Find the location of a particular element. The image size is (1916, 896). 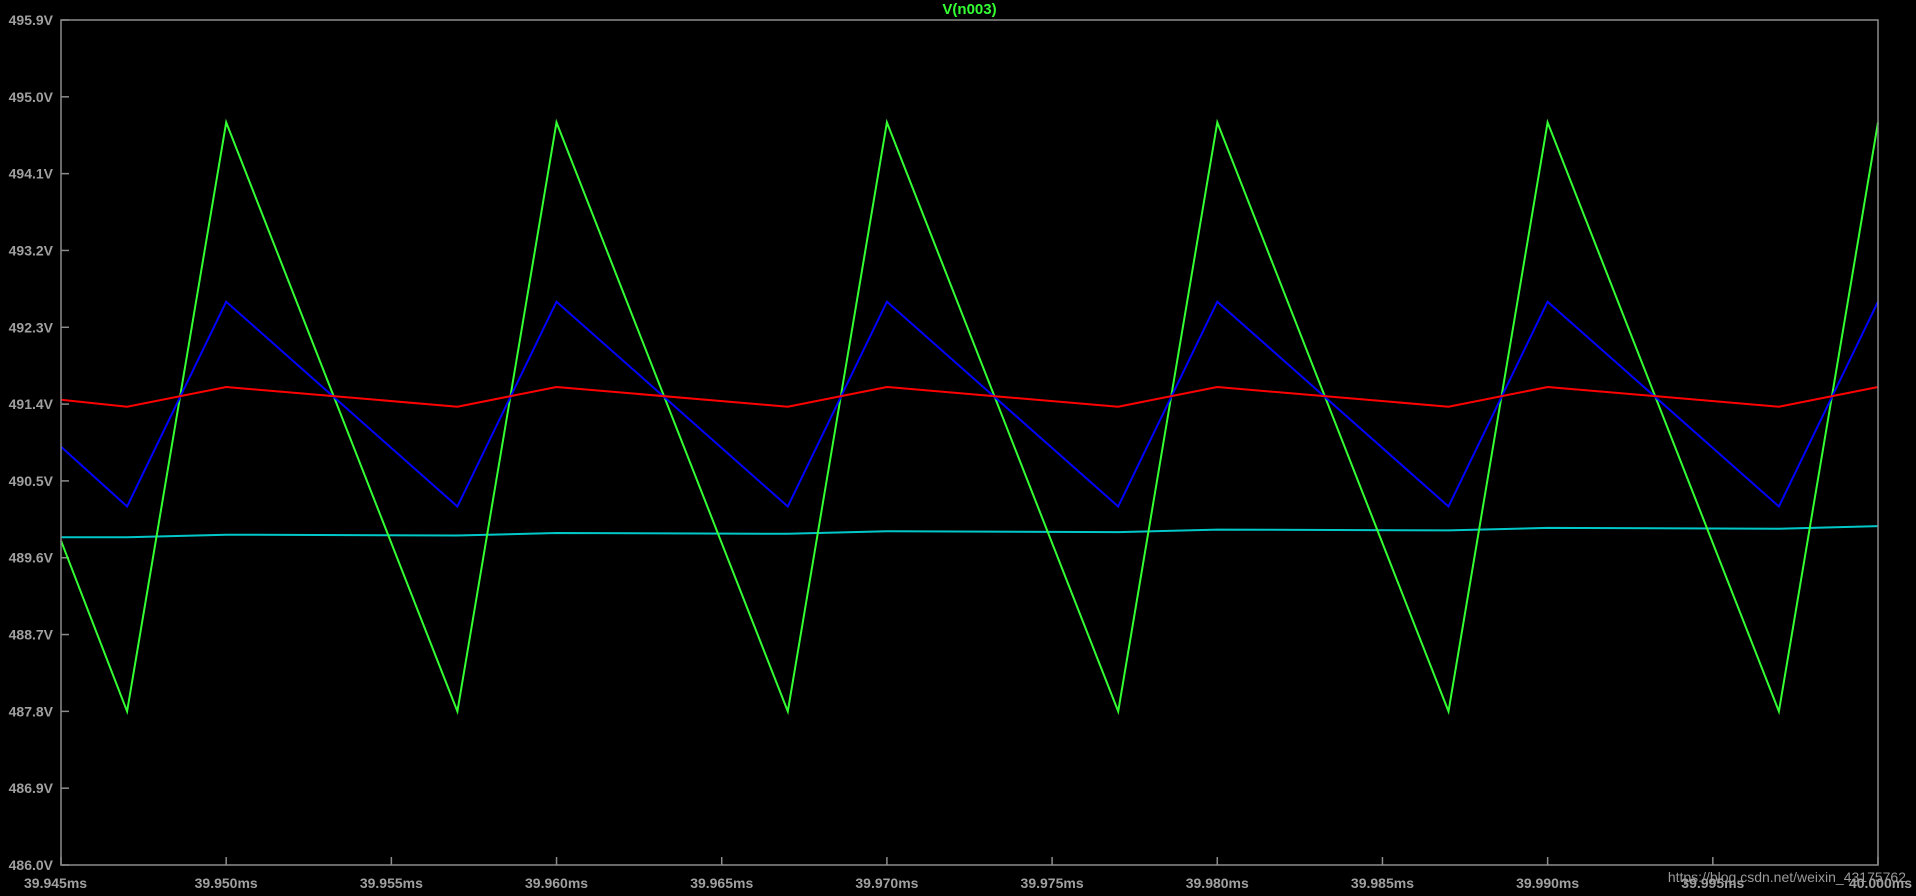

x-tick-label: 39.985ms is located at coordinates (1382, 883).